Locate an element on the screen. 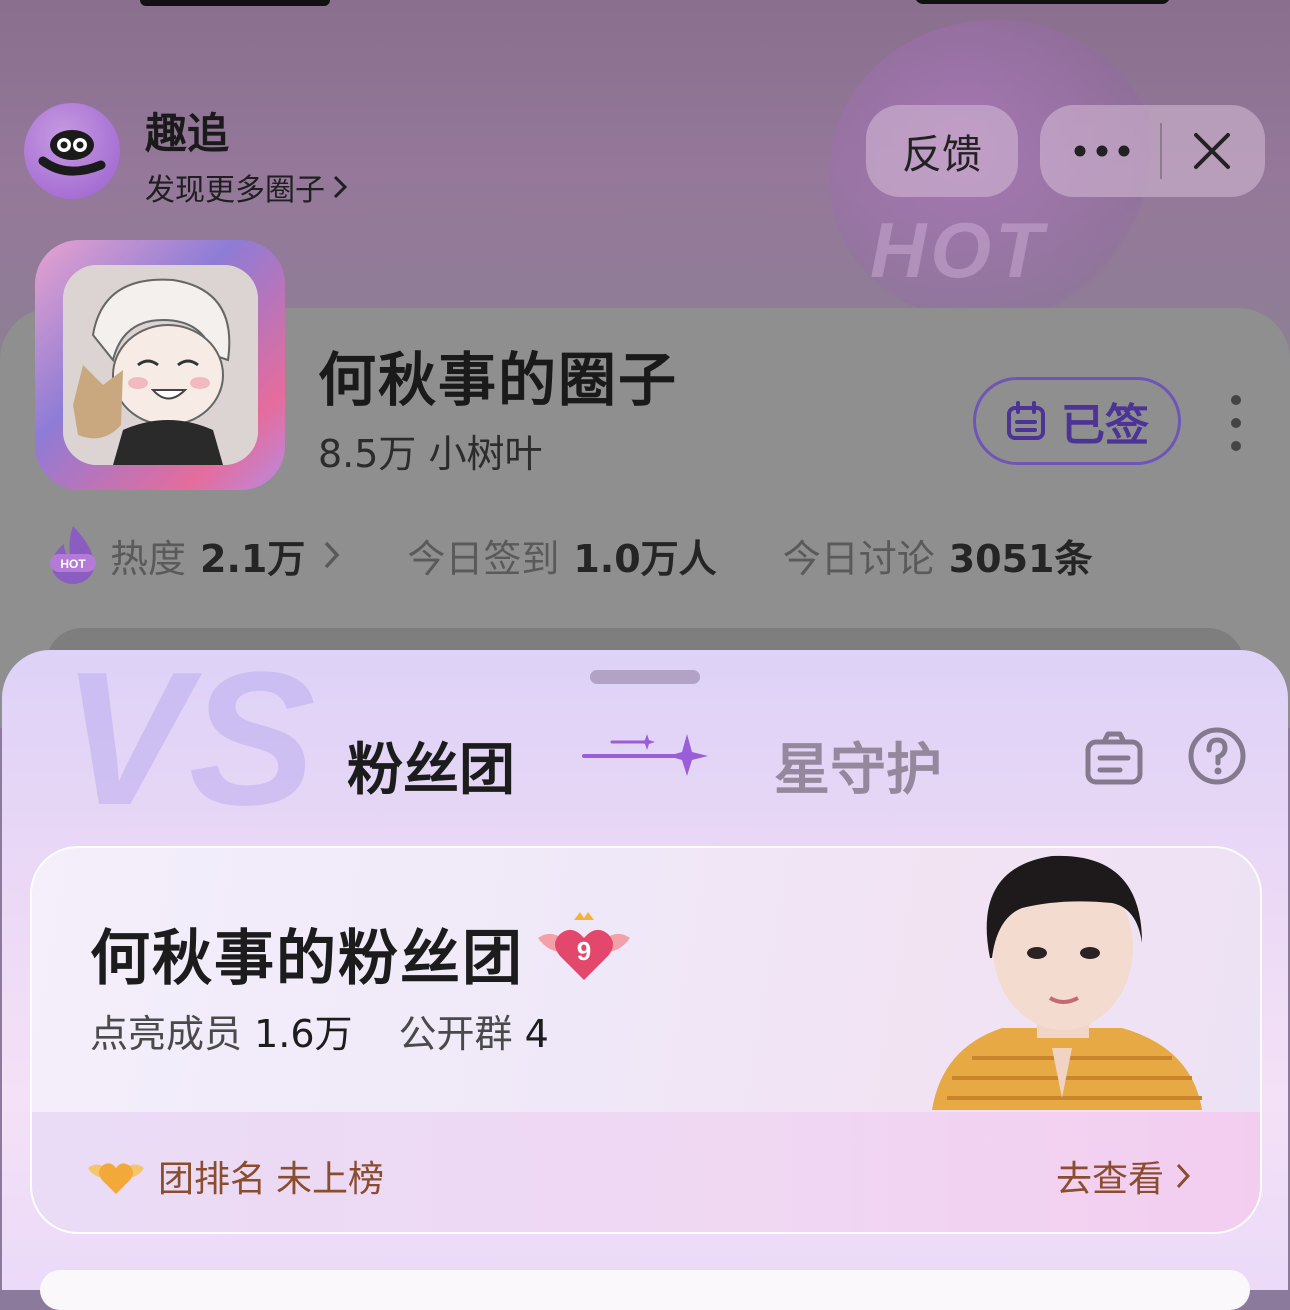  status-icons is located at coordinates (1042, 2).